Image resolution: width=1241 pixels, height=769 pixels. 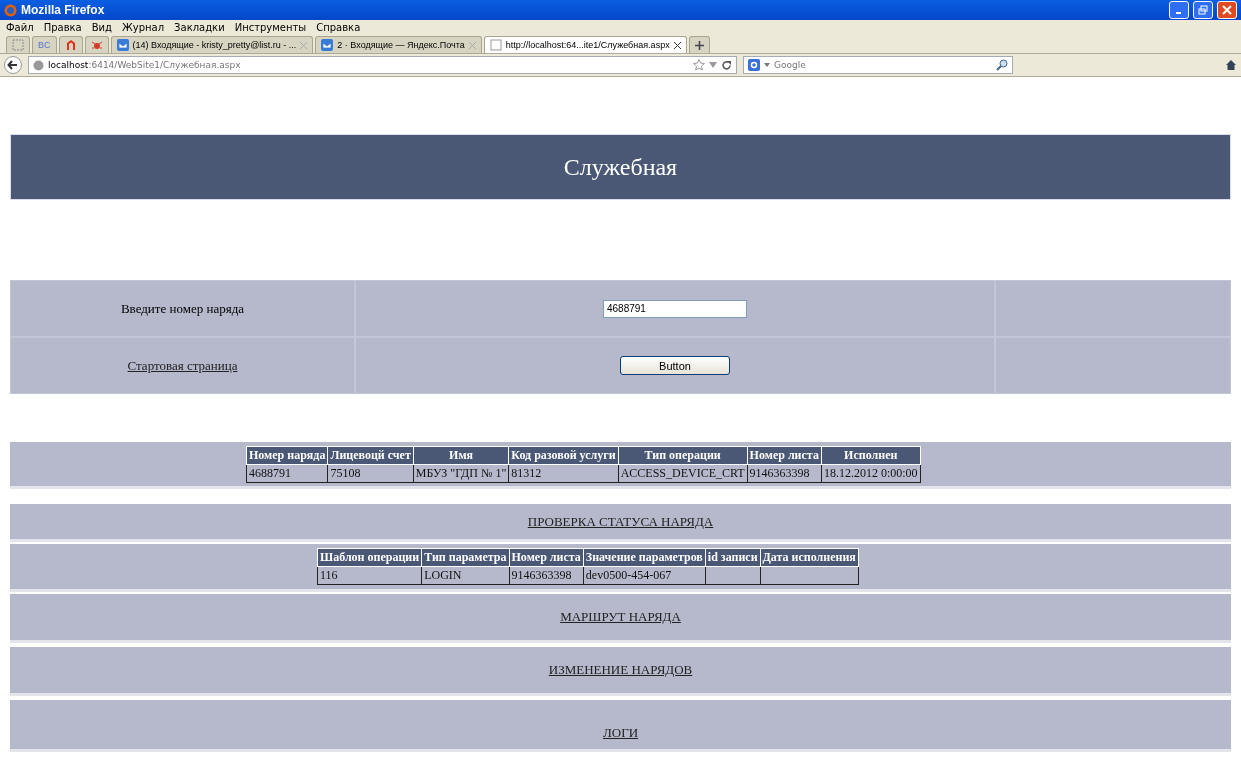 What do you see at coordinates (683, 455) in the screenshot?
I see `column-header: Тип операции` at bounding box center [683, 455].